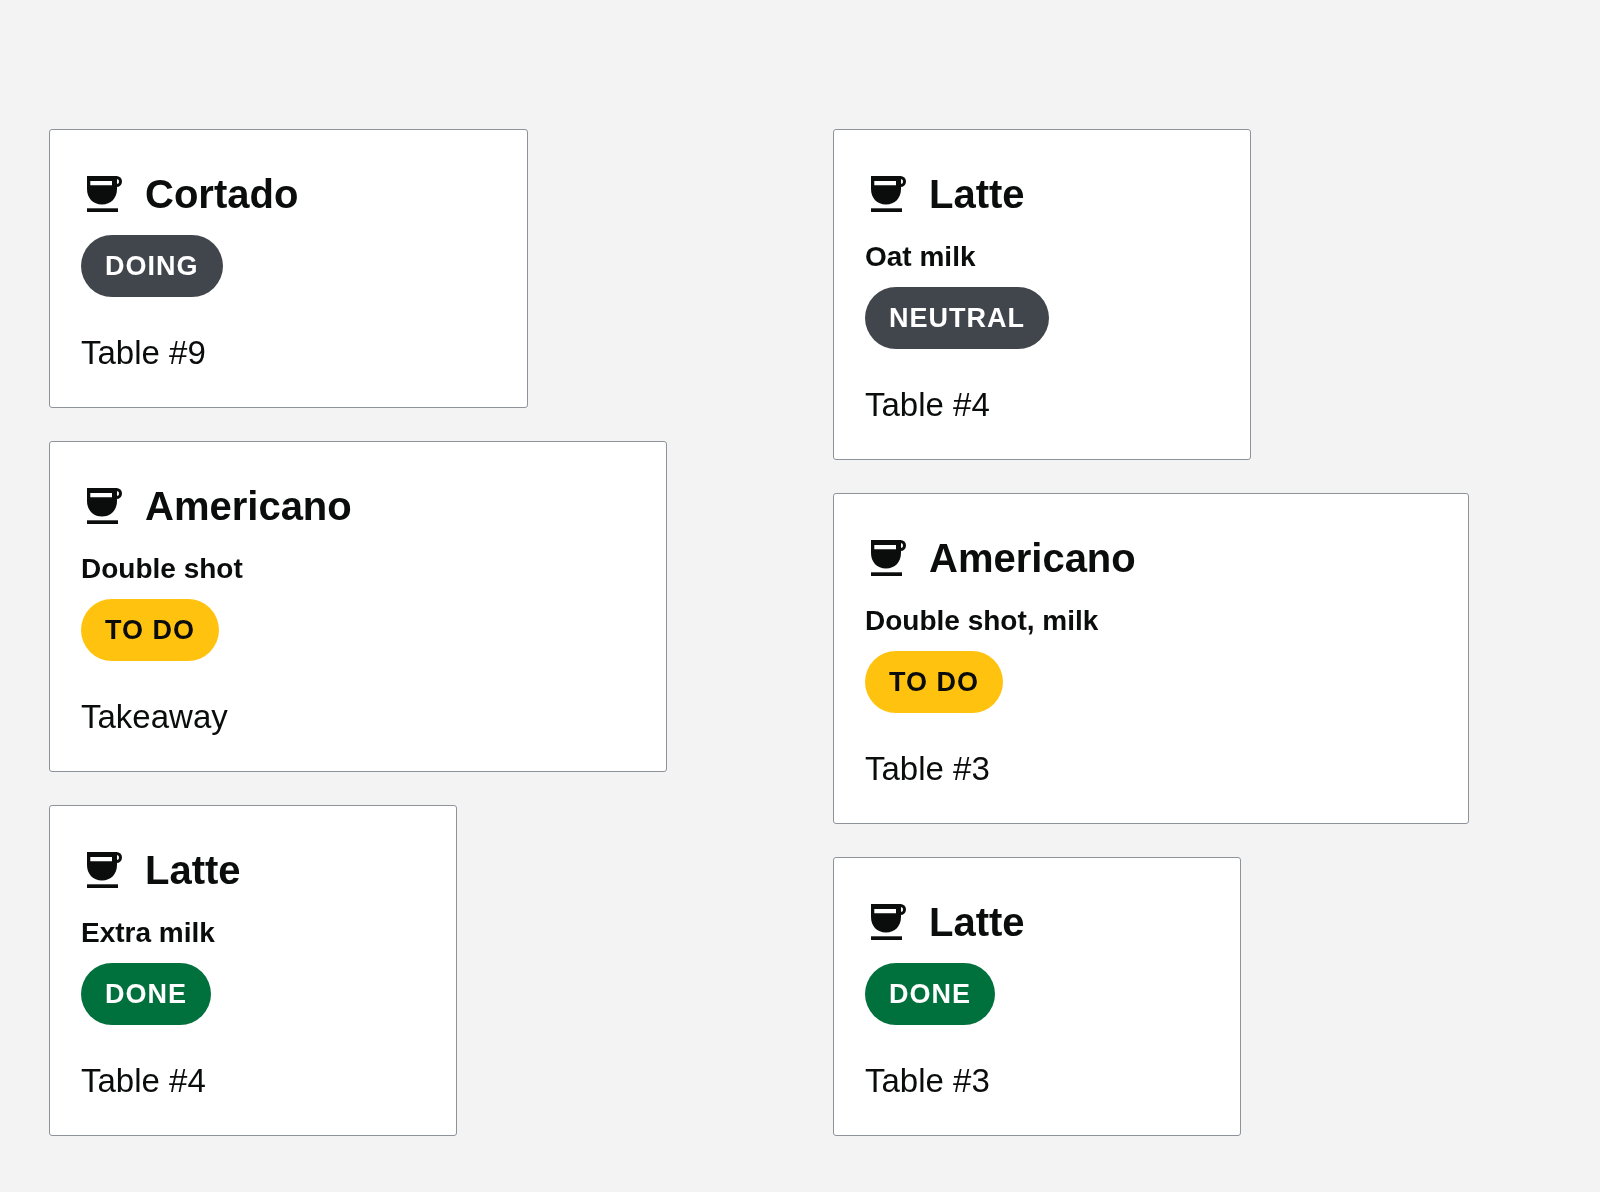  I want to click on order-note: Double shot, milk, so click(982, 621).